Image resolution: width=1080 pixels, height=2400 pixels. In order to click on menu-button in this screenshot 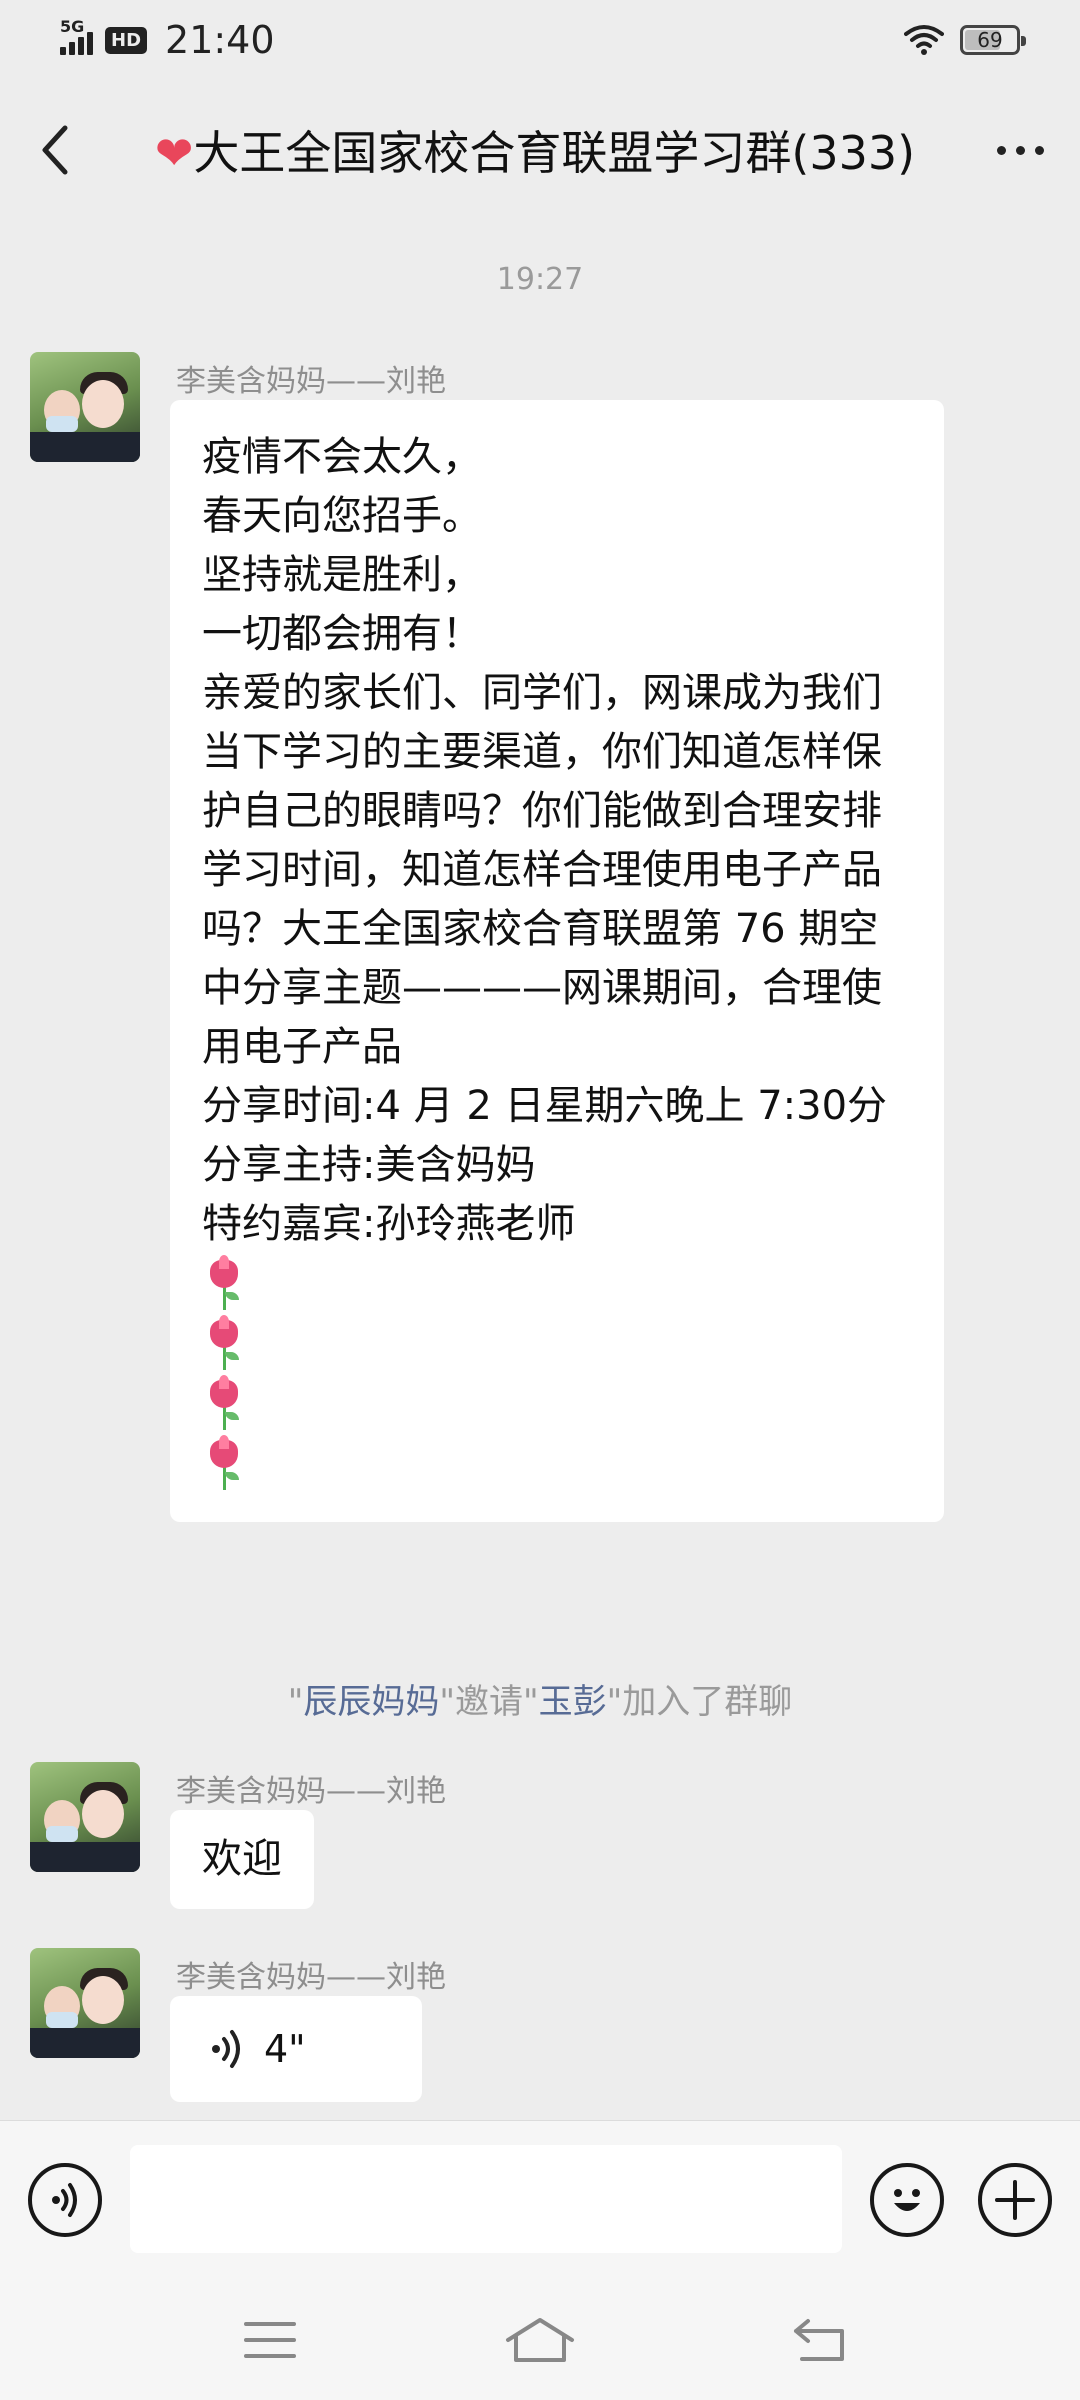, I will do `click(270, 2340)`.